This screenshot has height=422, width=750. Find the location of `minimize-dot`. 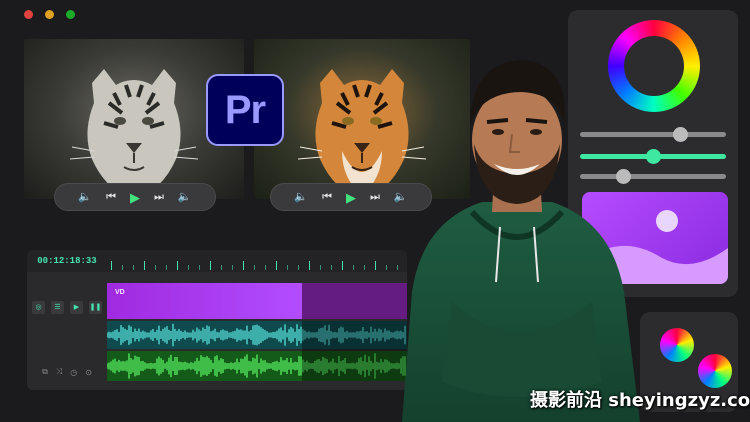

minimize-dot is located at coordinates (49, 14).